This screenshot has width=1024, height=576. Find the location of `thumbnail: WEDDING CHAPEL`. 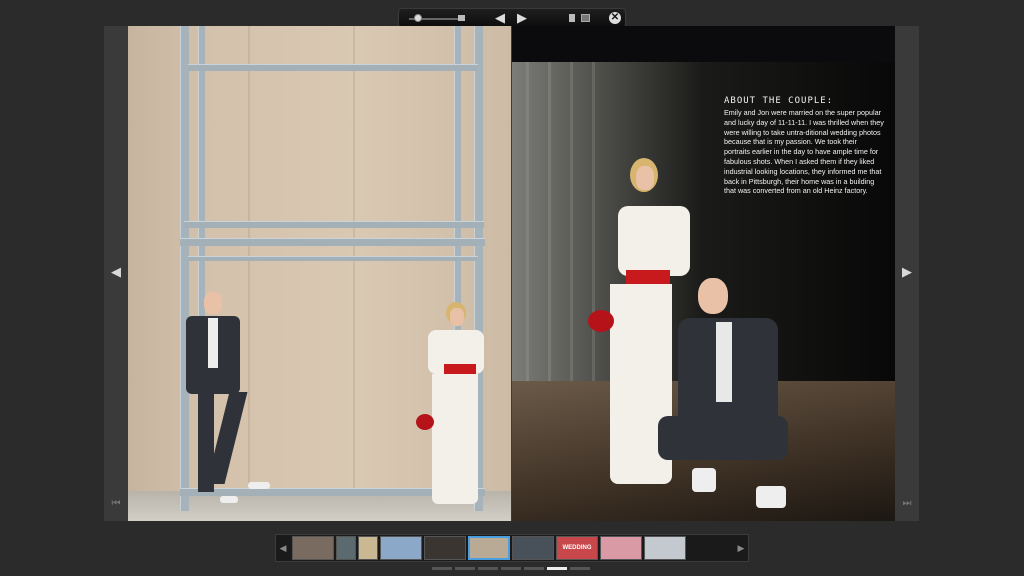

thumbnail: WEDDING CHAPEL is located at coordinates (577, 548).